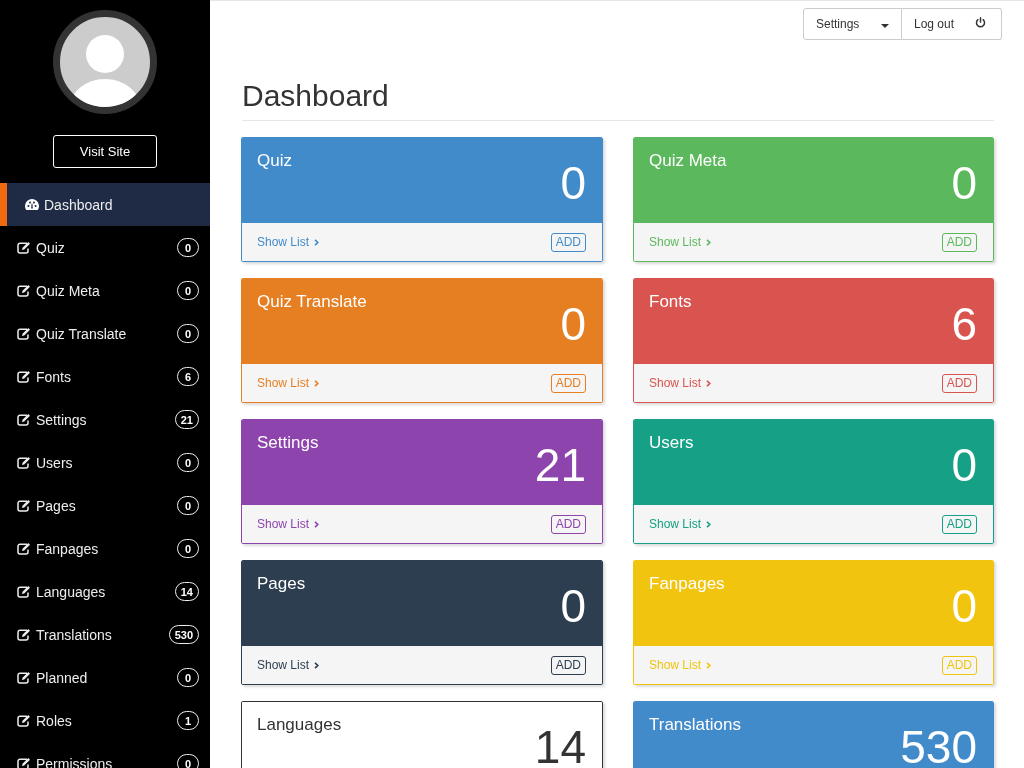 The image size is (1024, 768). I want to click on sidebar-item: Planned 0, so click(105, 677).